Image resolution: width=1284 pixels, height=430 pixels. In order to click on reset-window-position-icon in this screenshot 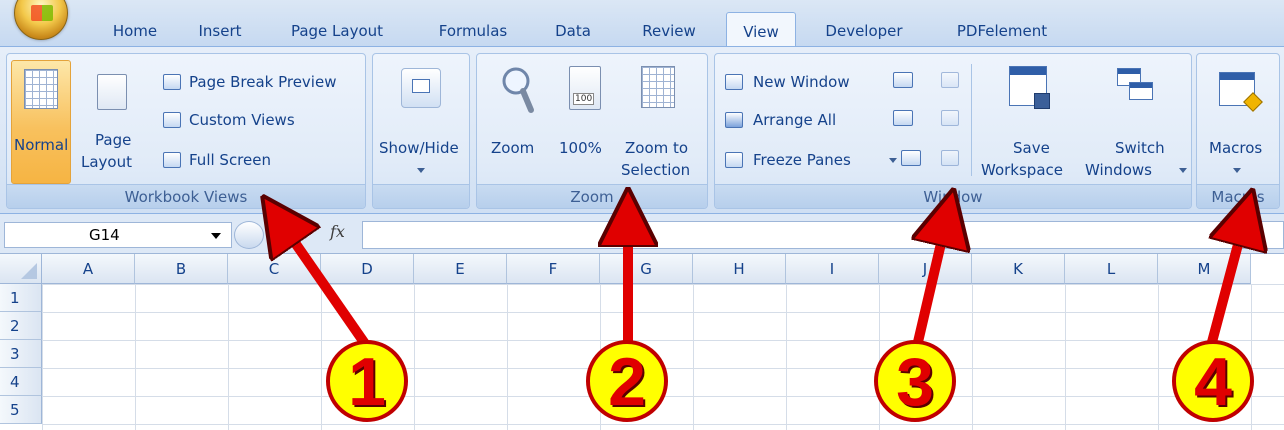, I will do `click(950, 158)`.